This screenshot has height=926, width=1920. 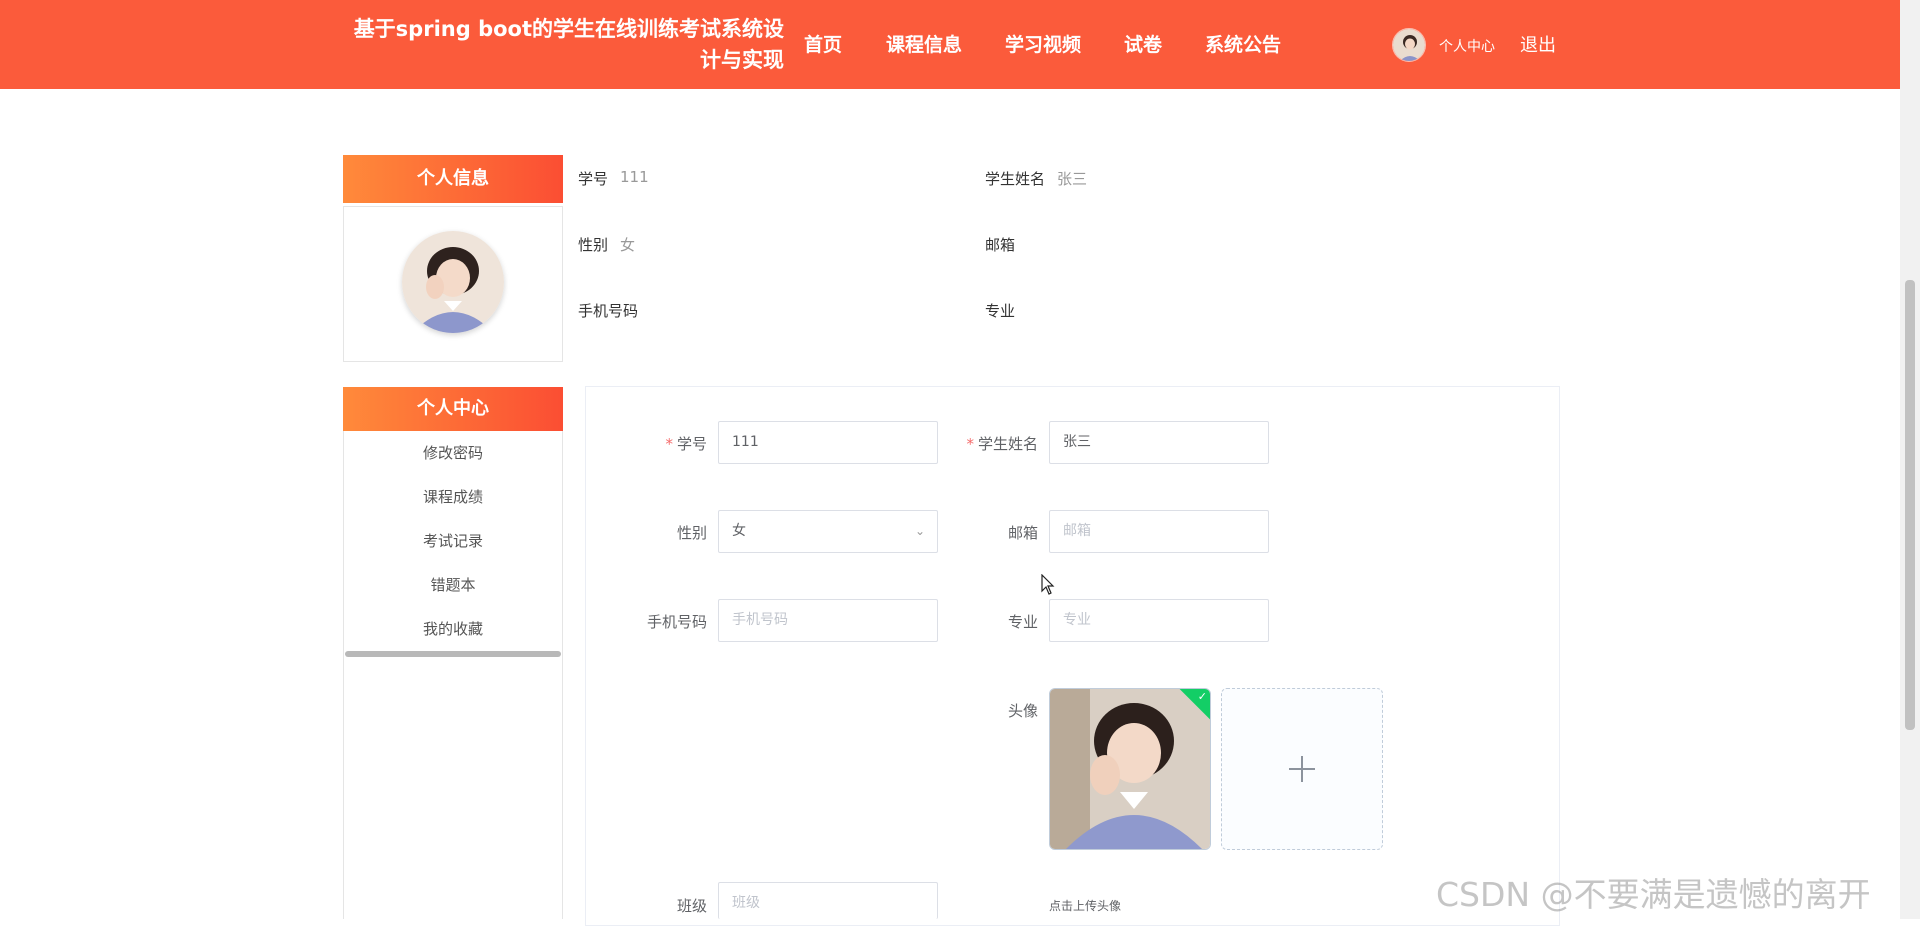 I want to click on label-avatar: 头像, so click(x=1022, y=711).